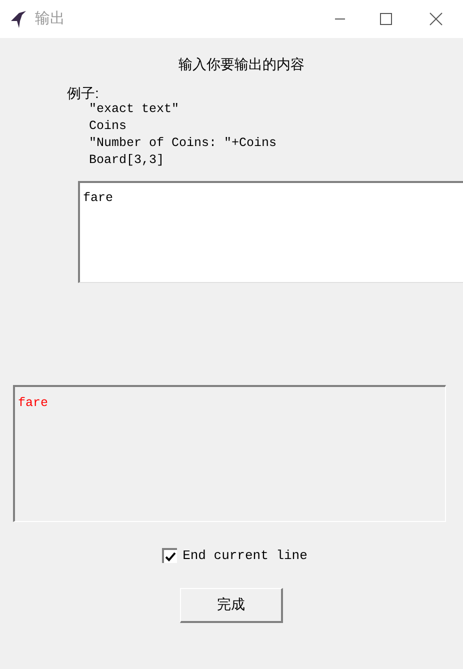  Describe the element at coordinates (386, 19) in the screenshot. I see `maximize-icon` at that location.